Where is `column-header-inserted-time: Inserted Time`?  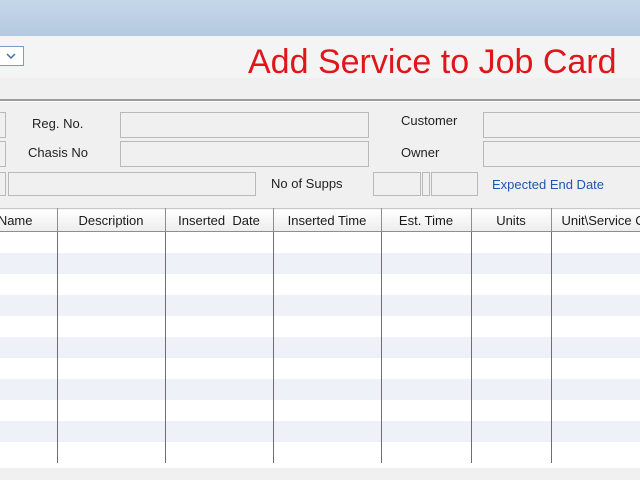 column-header-inserted-time: Inserted Time is located at coordinates (327, 220).